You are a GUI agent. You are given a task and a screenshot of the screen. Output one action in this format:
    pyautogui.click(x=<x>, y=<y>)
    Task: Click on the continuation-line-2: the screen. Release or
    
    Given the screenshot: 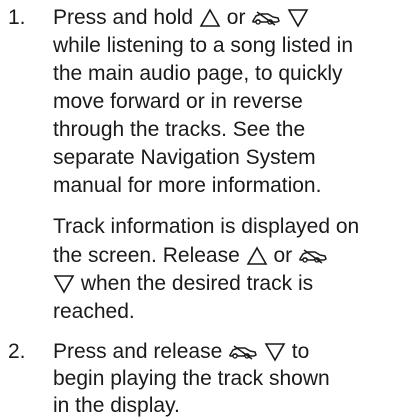 What is the action you would take?
    pyautogui.click(x=190, y=256)
    